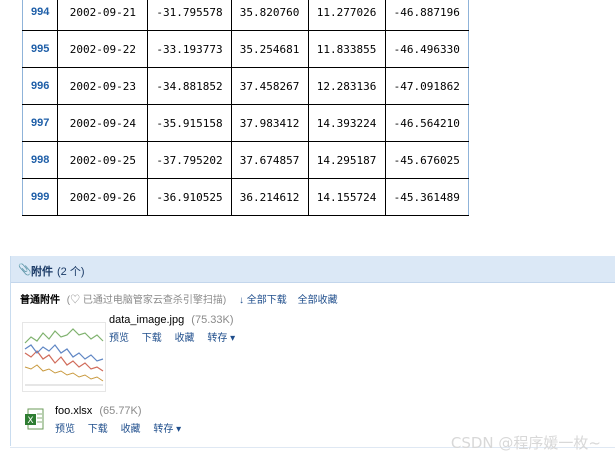 The image size is (615, 461). I want to click on value-cell: 35.254681, so click(269, 49).